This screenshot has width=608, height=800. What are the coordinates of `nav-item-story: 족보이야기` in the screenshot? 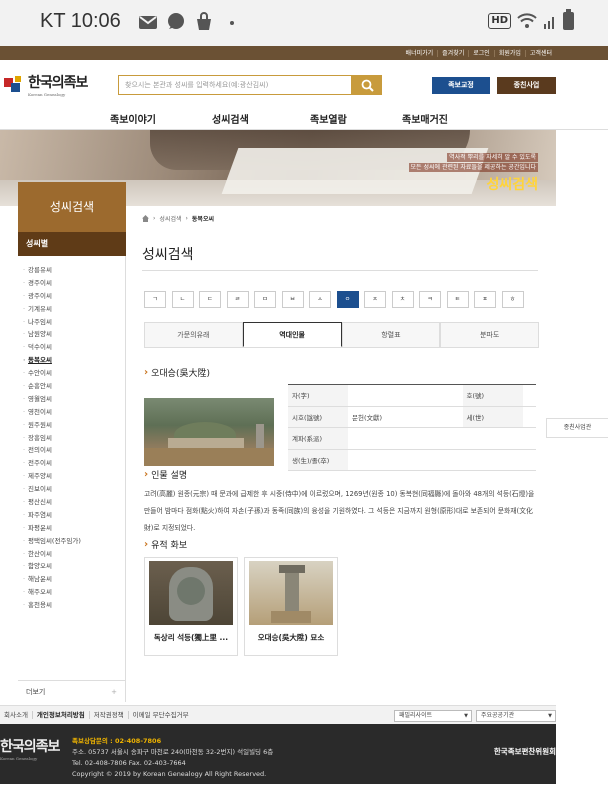 It's located at (133, 118).